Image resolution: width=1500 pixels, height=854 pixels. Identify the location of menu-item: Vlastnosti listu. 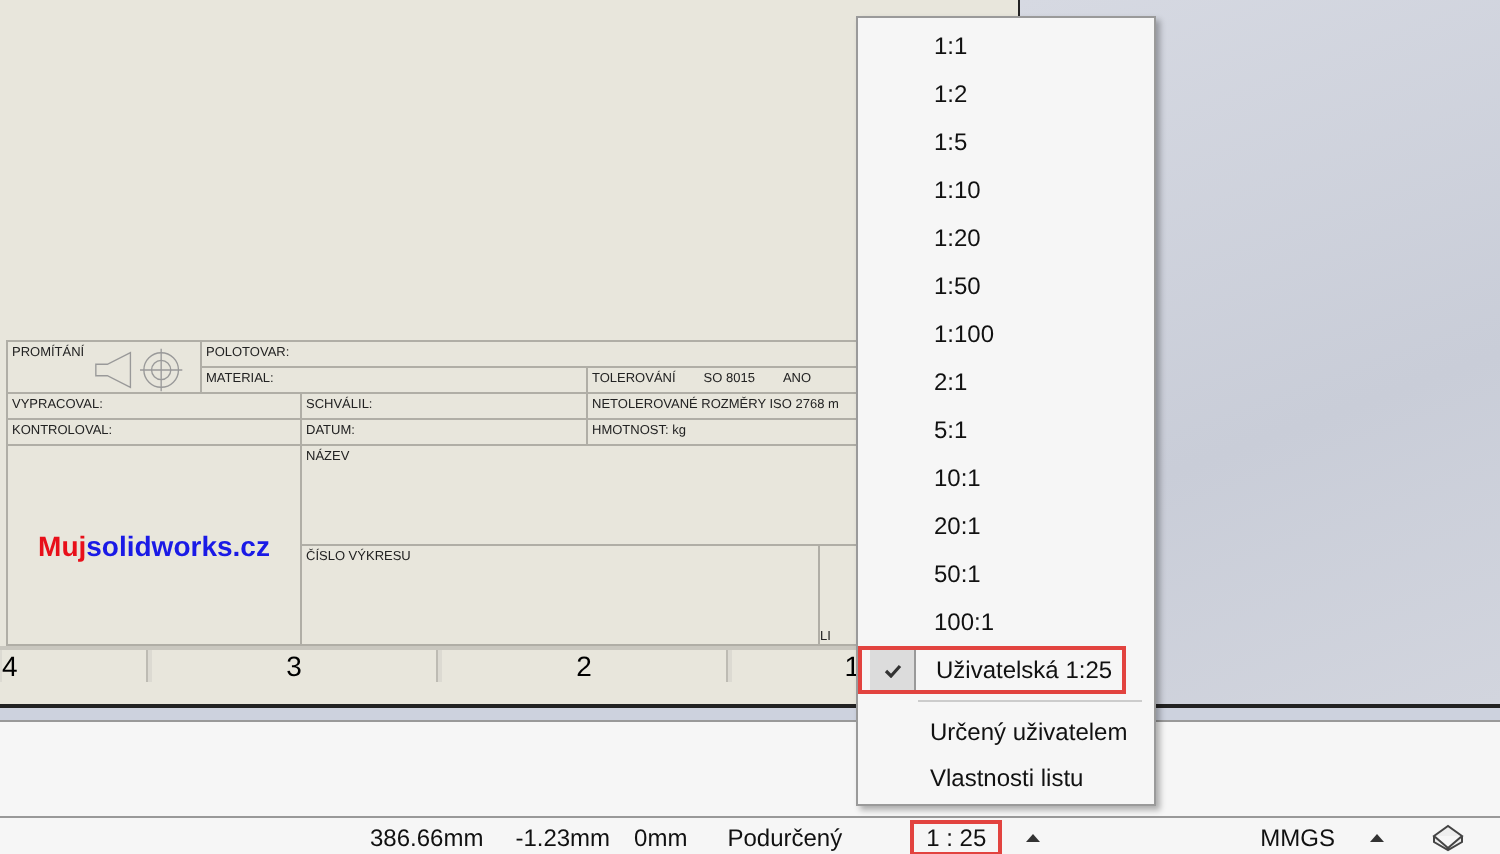
(1006, 777).